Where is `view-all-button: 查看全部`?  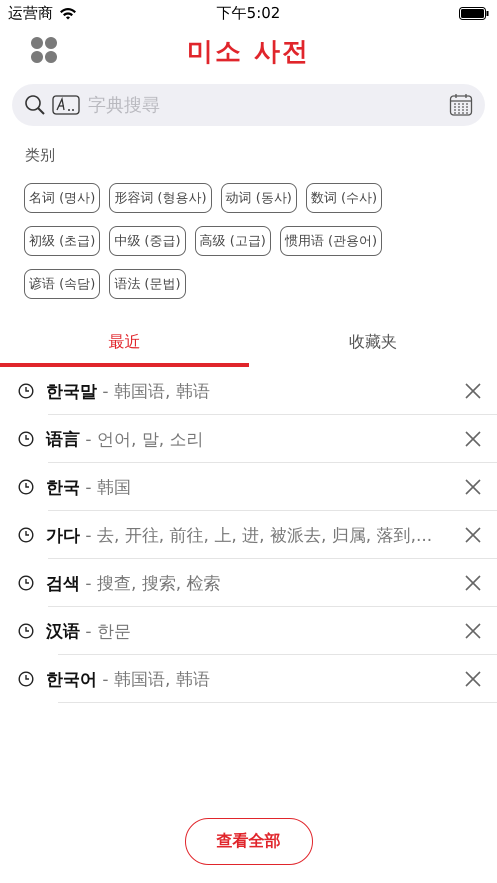
view-all-button: 查看全部 is located at coordinates (248, 841).